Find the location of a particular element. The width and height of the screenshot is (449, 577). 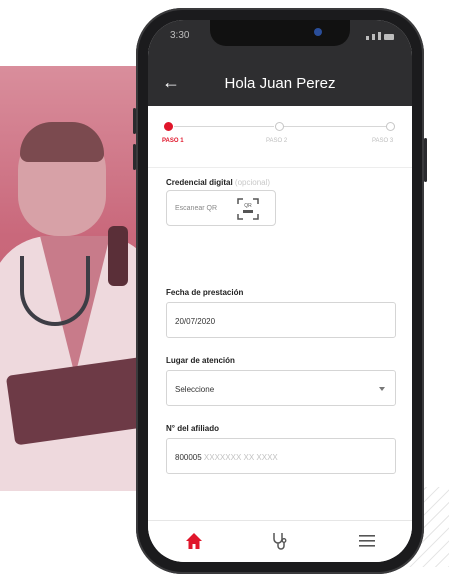

stepper: PASO 1 PASO 2 PASO 3 is located at coordinates (280, 140).